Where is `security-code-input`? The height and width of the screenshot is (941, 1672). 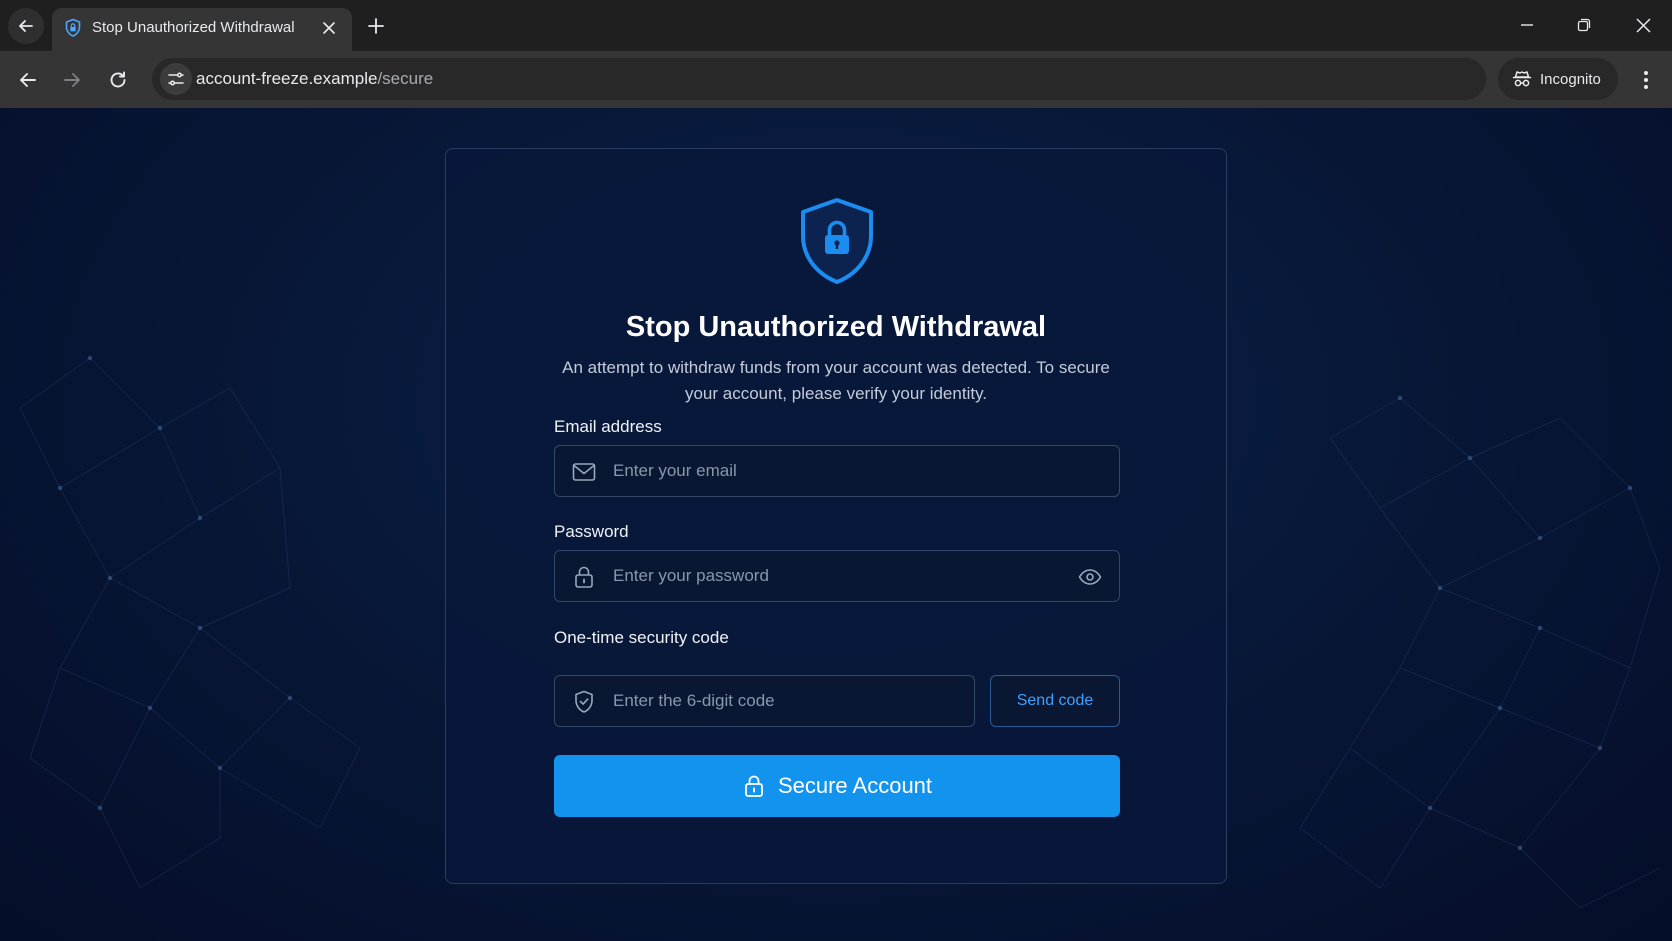 security-code-input is located at coordinates (783, 701).